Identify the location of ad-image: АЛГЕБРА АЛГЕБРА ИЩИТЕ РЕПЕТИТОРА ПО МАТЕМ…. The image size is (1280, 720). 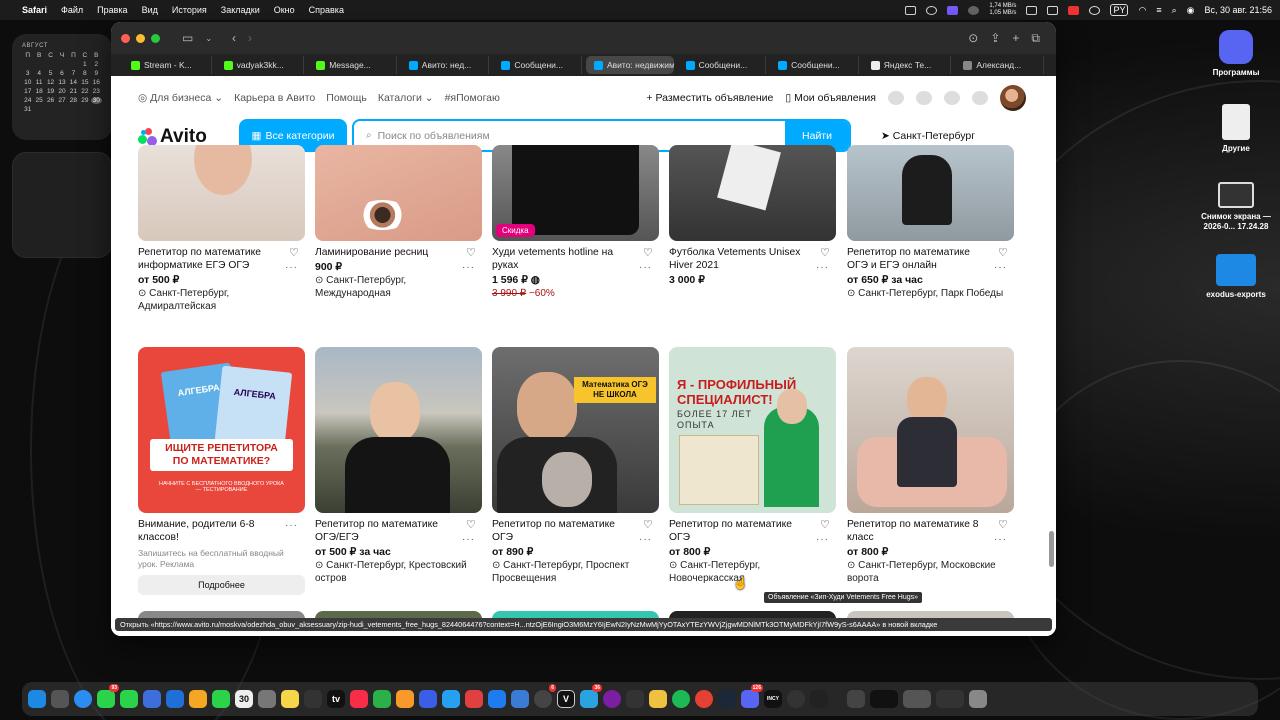
(221, 430).